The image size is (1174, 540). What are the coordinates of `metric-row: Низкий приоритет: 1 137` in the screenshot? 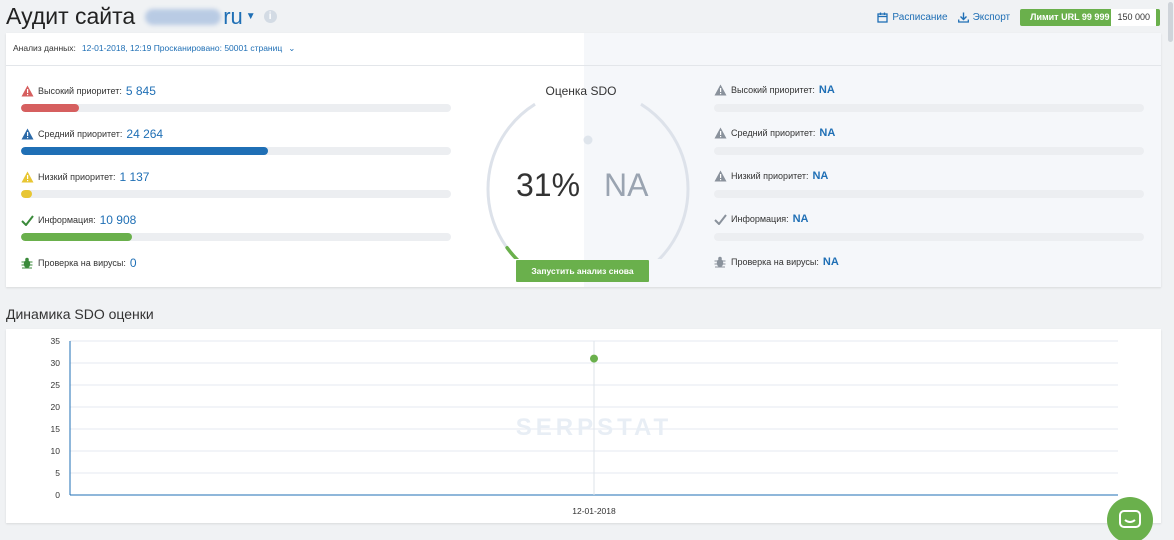 It's located at (84, 177).